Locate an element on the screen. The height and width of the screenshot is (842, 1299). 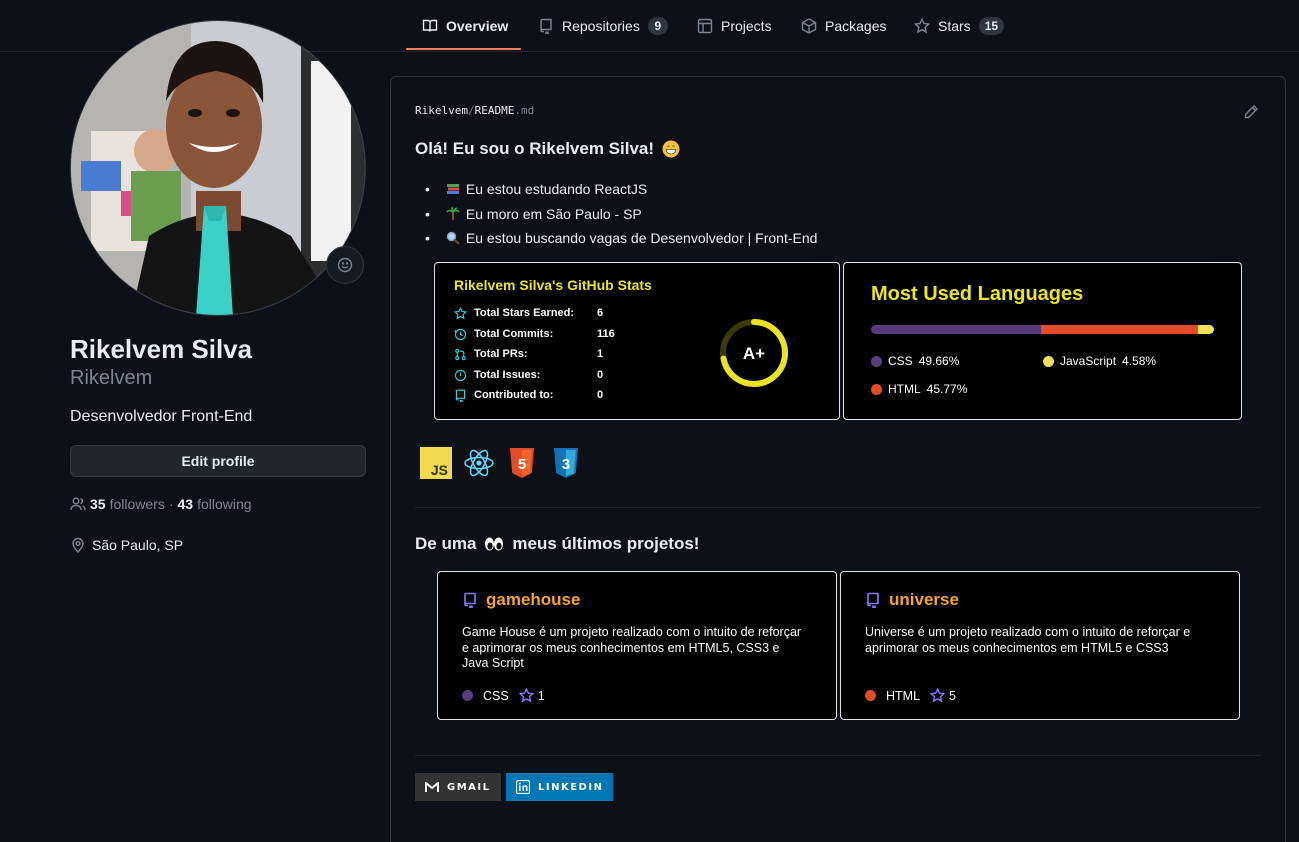
stat-label: Contributed to: is located at coordinates (514, 395).